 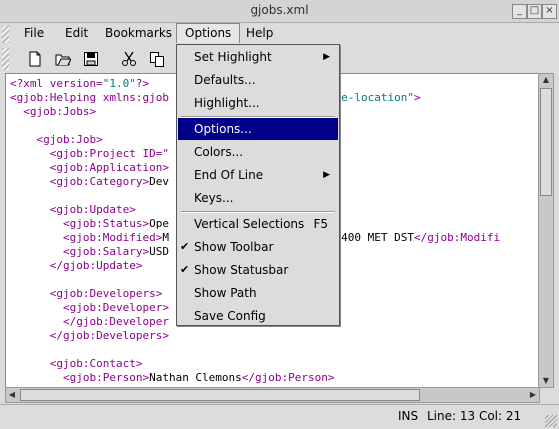 I want to click on menu-item-label: Save Config, so click(x=230, y=316).